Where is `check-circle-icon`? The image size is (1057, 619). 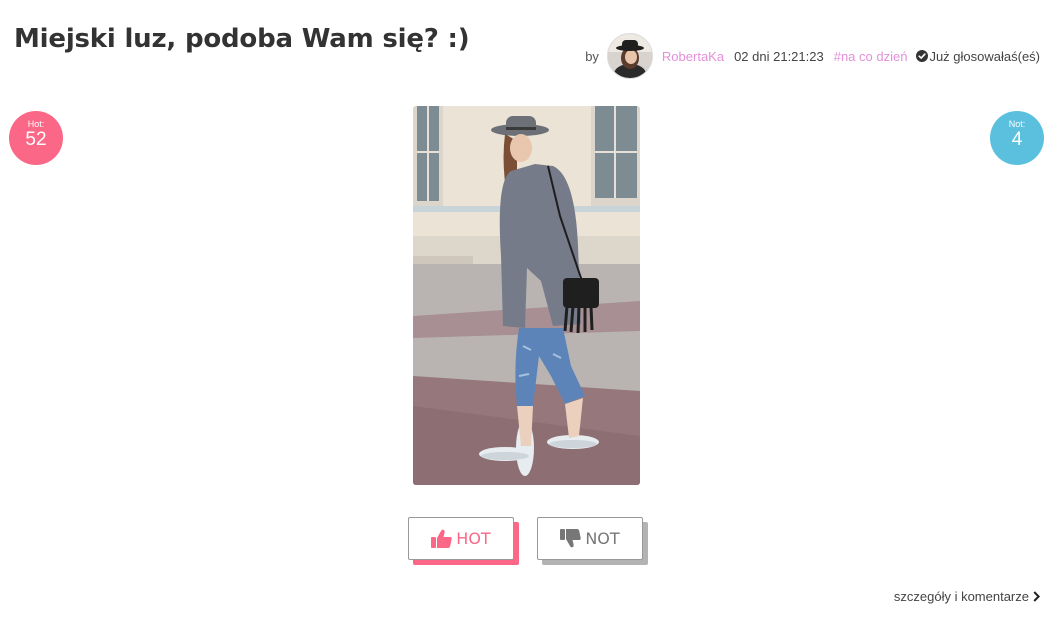 check-circle-icon is located at coordinates (922, 56).